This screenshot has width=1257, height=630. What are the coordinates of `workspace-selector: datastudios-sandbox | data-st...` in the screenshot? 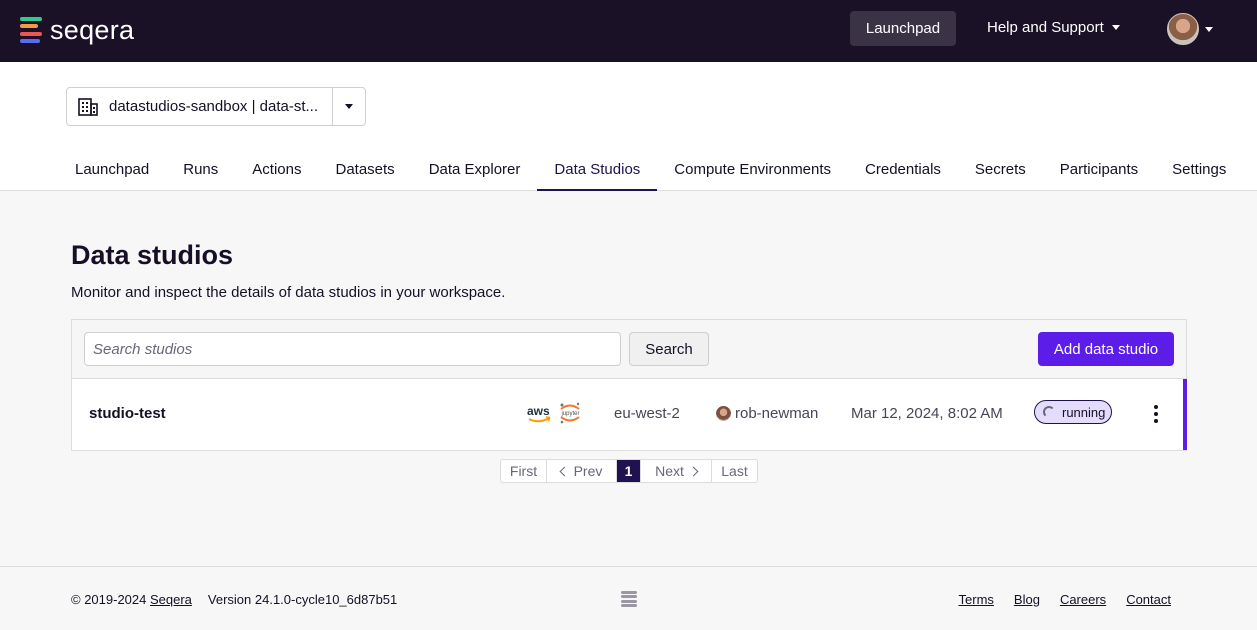 It's located at (216, 106).